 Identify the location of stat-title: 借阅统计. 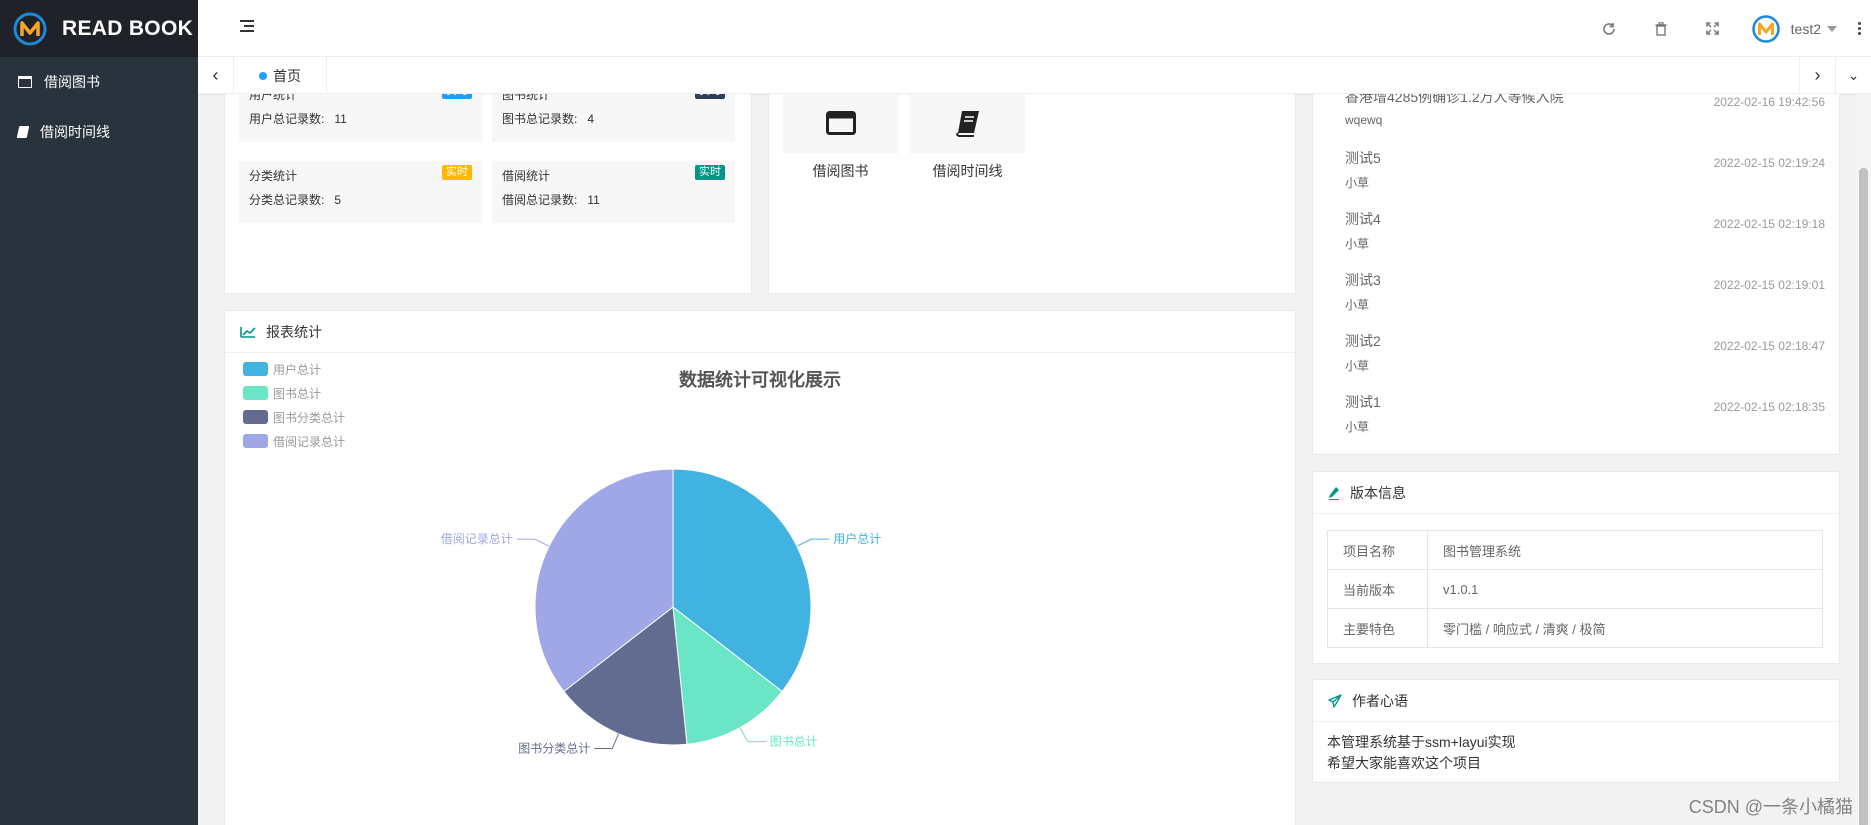
(526, 176).